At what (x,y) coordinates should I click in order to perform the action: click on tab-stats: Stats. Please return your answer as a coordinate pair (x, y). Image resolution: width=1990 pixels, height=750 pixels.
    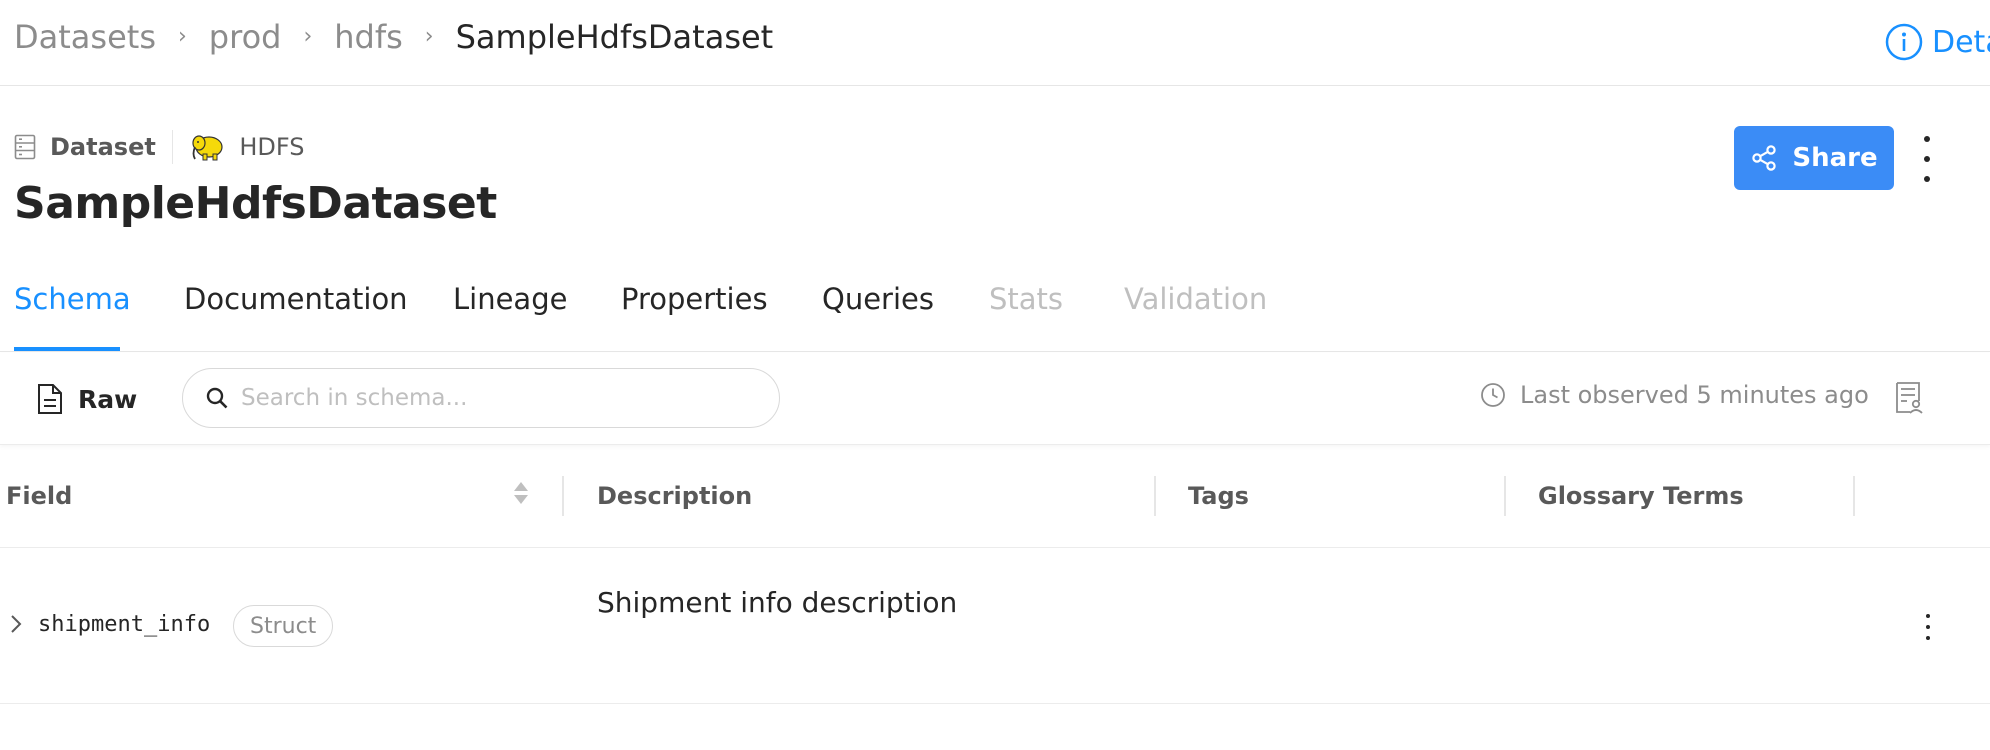
    Looking at the image, I should click on (1026, 299).